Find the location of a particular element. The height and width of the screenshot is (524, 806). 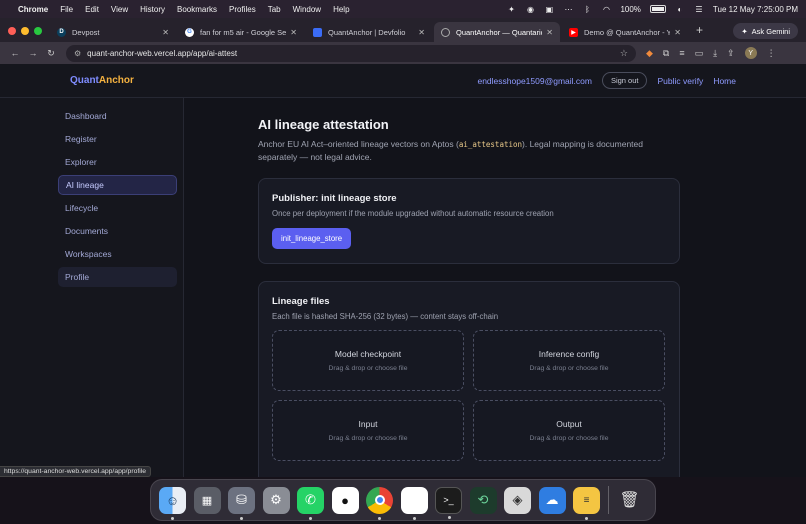

user-switch-icon: ◐ is located at coordinates (680, 9).